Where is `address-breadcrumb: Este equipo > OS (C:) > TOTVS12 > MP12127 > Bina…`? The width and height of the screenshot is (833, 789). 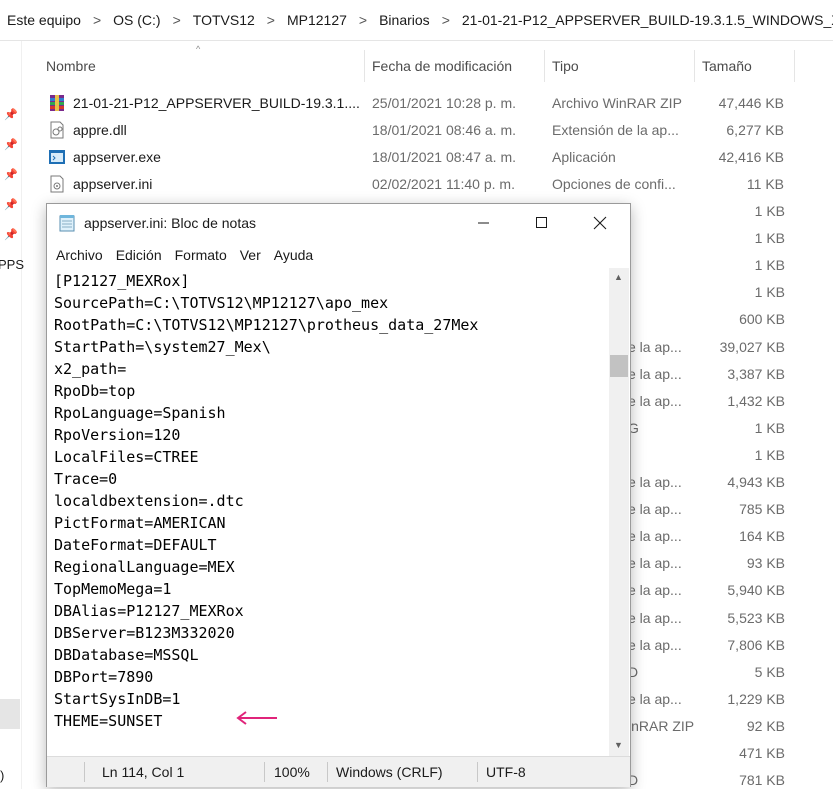
address-breadcrumb: Este equipo > OS (C:) > TOTVS12 > MP12127 > Bina… is located at coordinates (416, 20).